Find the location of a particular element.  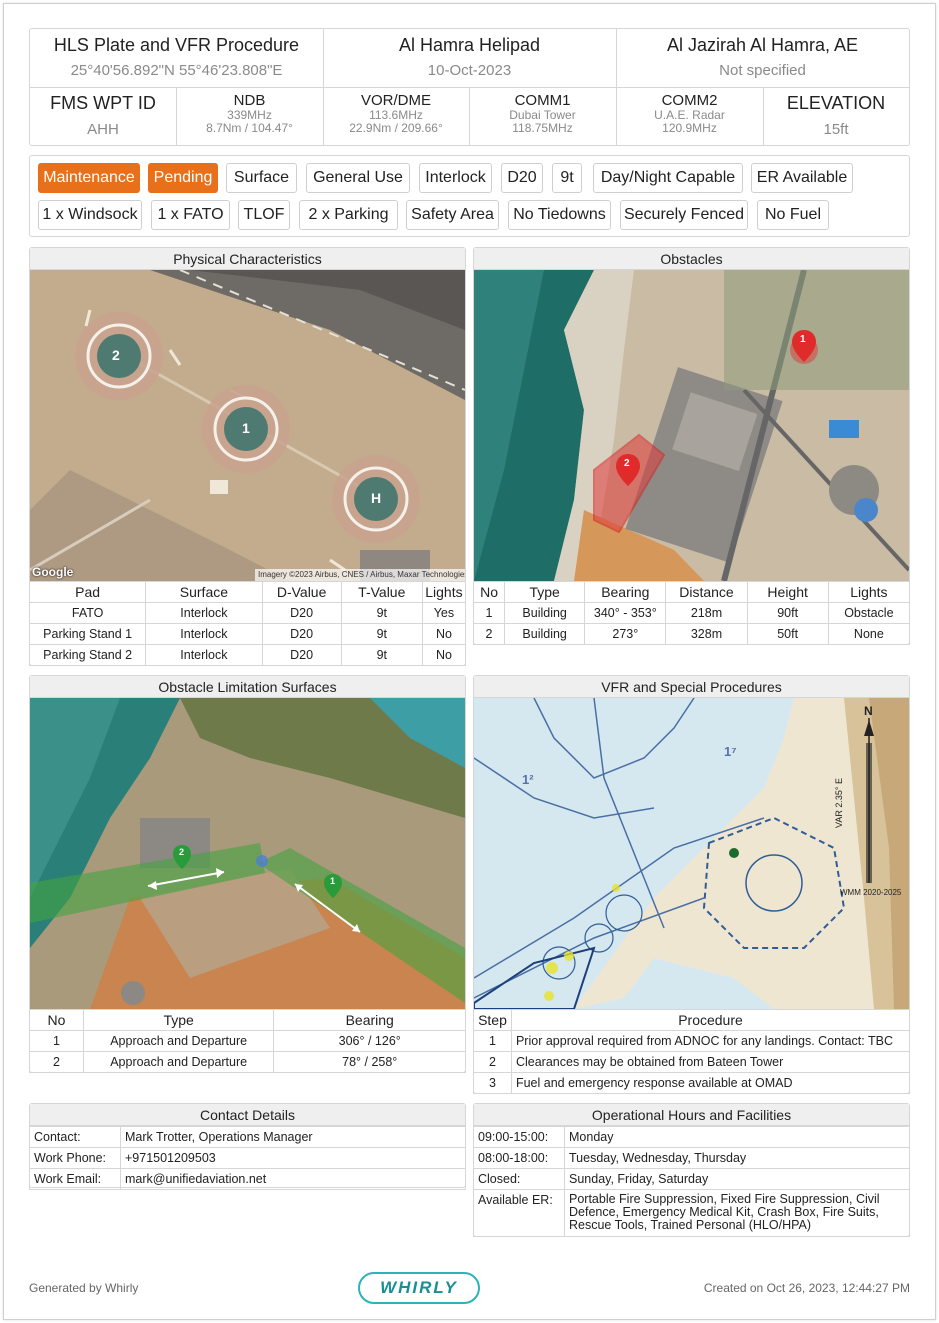

comm1-cell: COMM1 Dubai Tower 118.75MHz is located at coordinates (542, 111).